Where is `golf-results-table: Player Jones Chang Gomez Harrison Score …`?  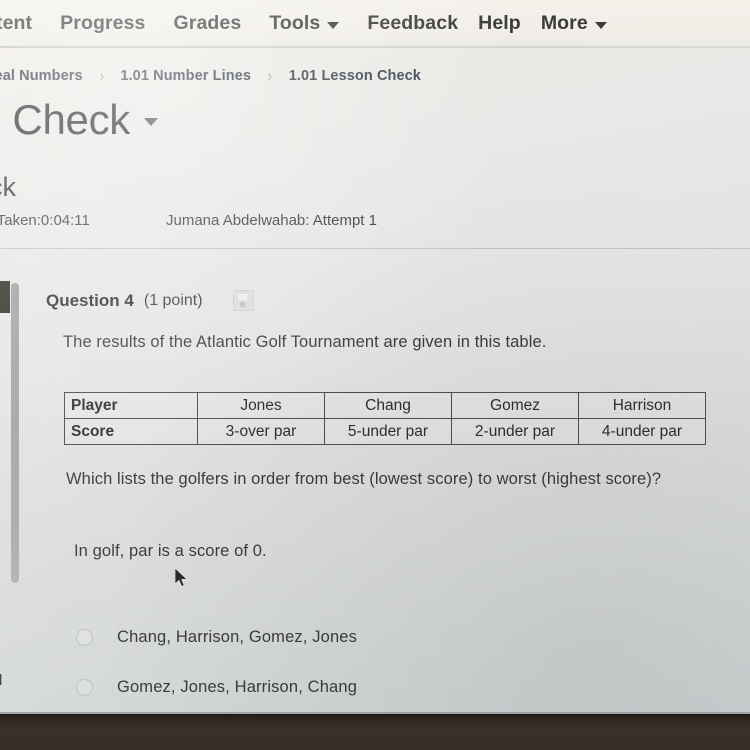 golf-results-table: Player Jones Chang Gomez Harrison Score … is located at coordinates (385, 418).